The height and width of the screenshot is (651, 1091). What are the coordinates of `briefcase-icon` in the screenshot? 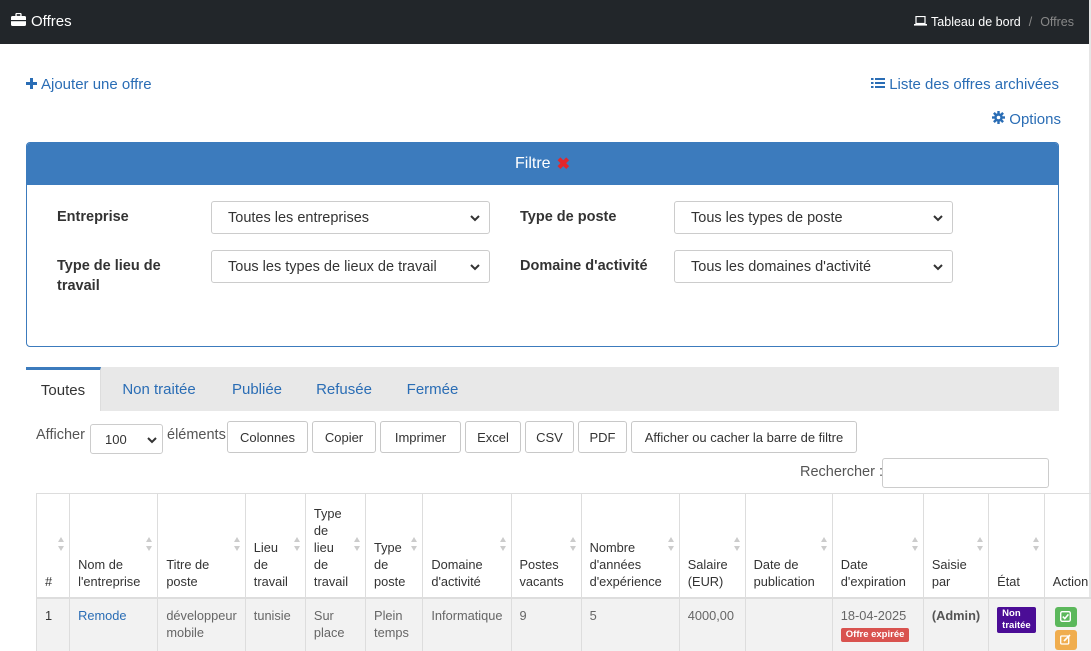 It's located at (18, 21).